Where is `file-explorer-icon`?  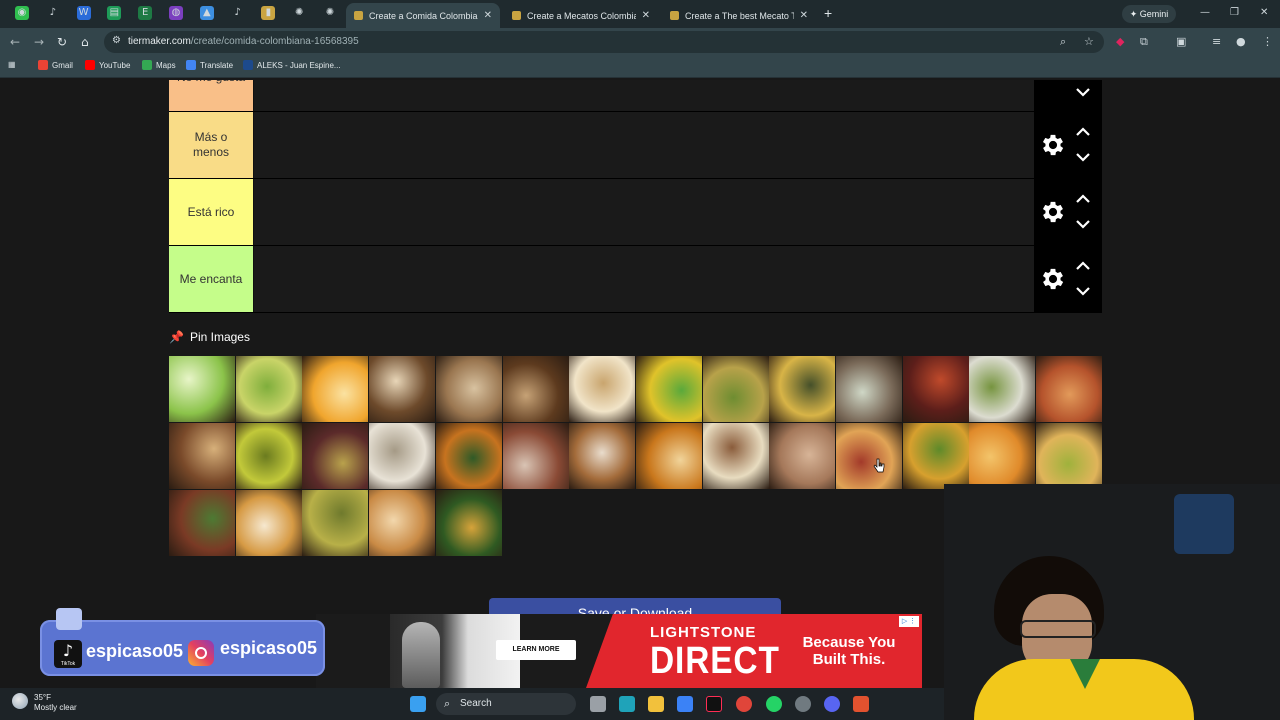 file-explorer-icon is located at coordinates (656, 704).